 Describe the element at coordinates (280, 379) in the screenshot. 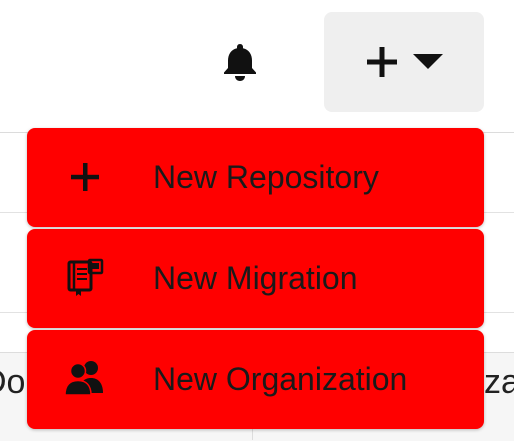

I see `menu-item-label: New Organization` at that location.